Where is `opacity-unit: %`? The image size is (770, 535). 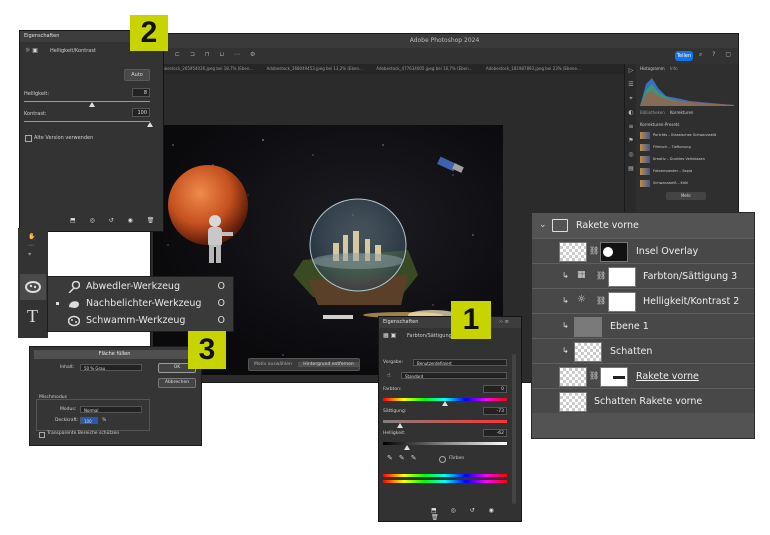
opacity-unit: % is located at coordinates (104, 420).